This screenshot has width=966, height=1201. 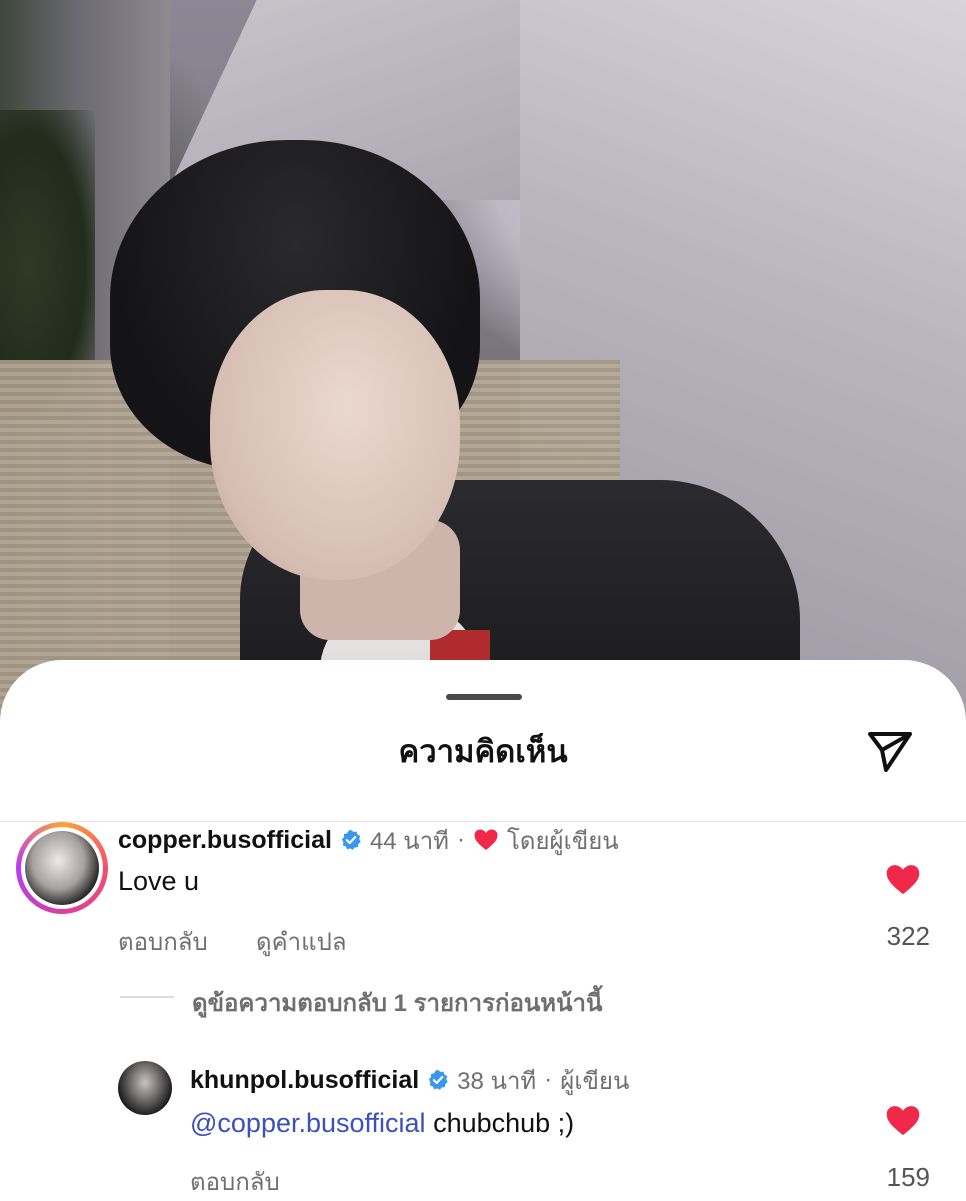 I want to click on see-translation-button: ดูคำแปล, so click(x=301, y=941).